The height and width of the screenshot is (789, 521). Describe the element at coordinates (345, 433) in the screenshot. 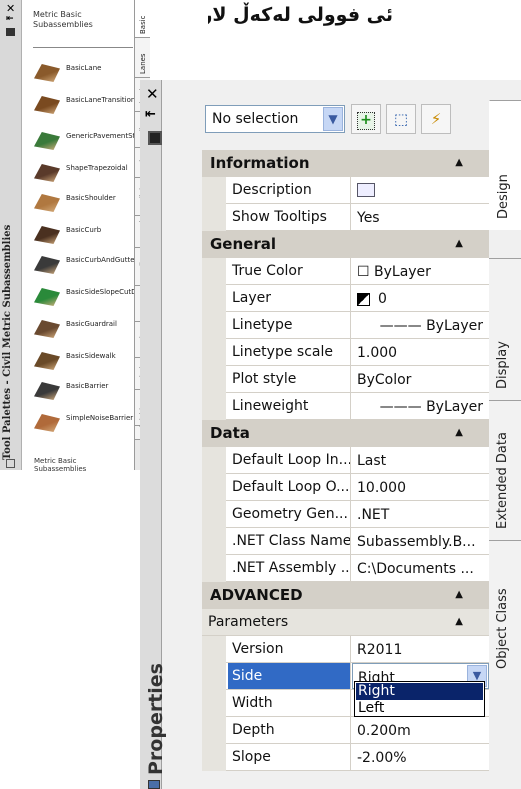

I see `category-header: Data ▲` at that location.